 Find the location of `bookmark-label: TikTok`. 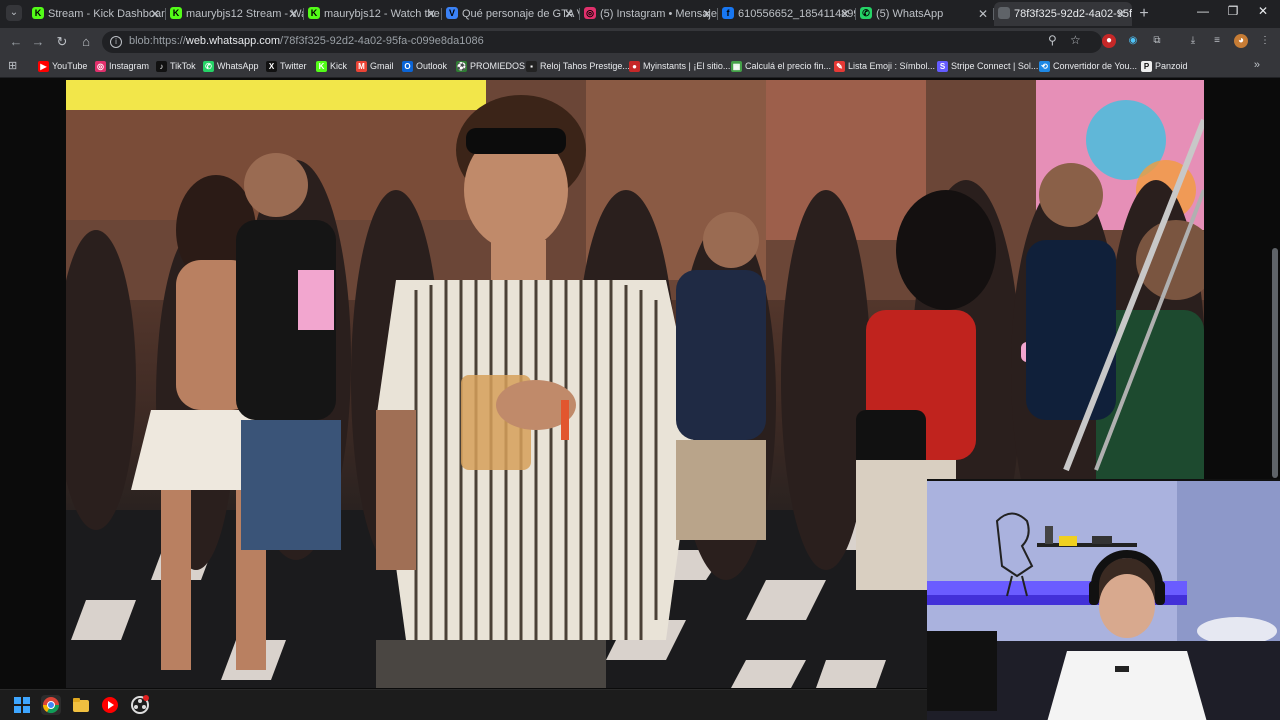

bookmark-label: TikTok is located at coordinates (183, 66).